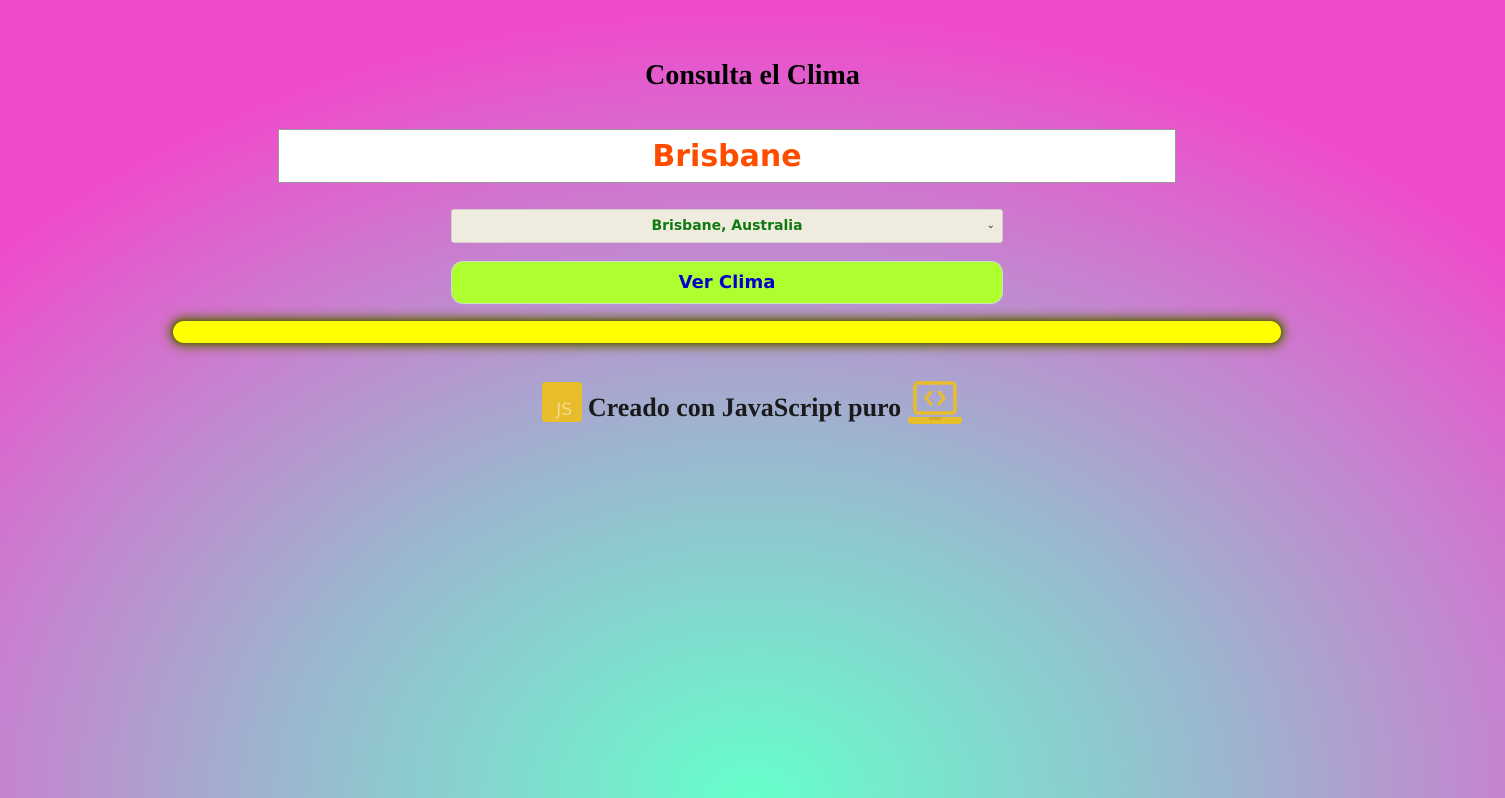  Describe the element at coordinates (727, 282) in the screenshot. I see `ver-clima-button: Ver Clima` at that location.